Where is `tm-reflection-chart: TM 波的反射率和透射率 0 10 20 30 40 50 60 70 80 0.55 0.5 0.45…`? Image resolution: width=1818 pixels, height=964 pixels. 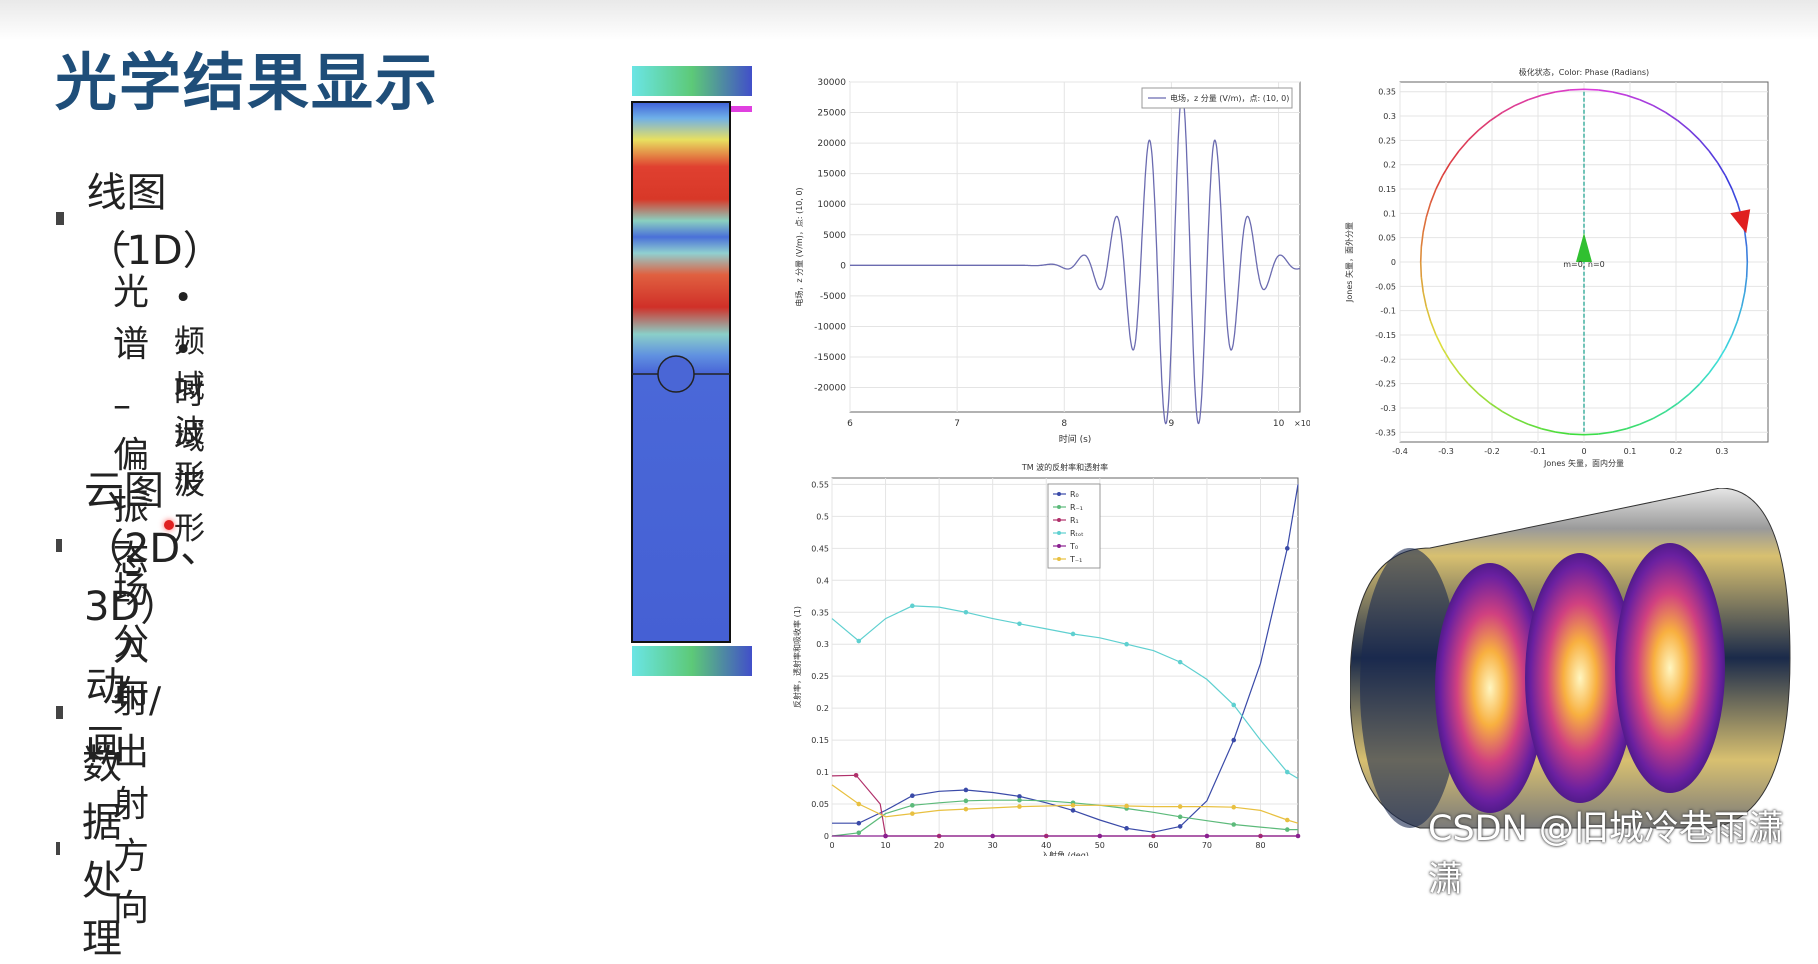
tm-reflection-chart: TM 波的反射率和透射率 0 10 20 30 40 50 60 70 80 0.55 0.5 0.45… is located at coordinates (1046, 659).